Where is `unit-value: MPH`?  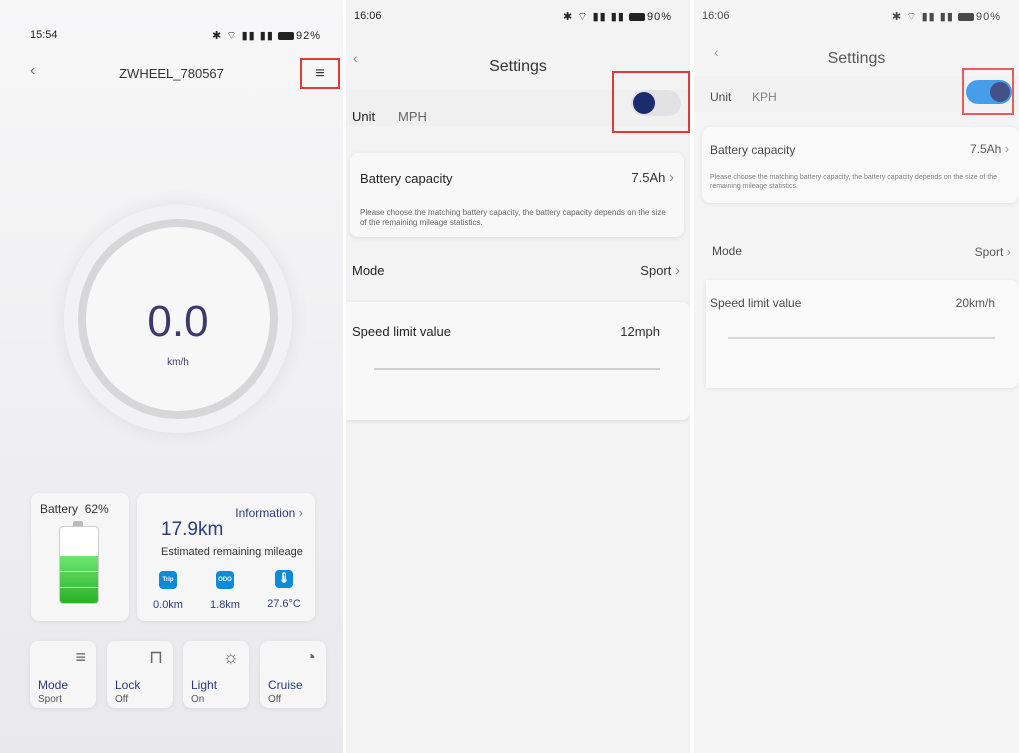
unit-value: MPH is located at coordinates (412, 116).